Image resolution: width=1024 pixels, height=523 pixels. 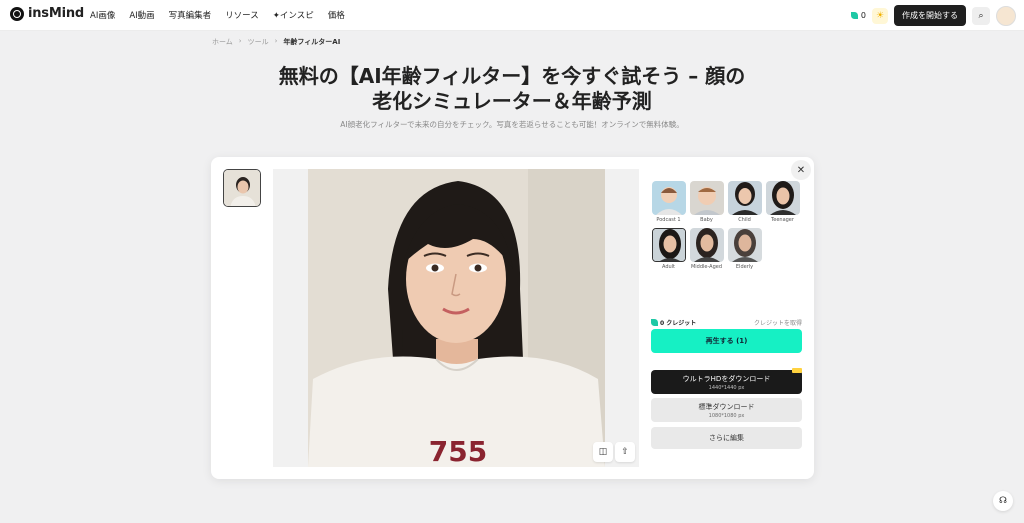 I want to click on daily-bonus-icon: ☀, so click(x=880, y=15).